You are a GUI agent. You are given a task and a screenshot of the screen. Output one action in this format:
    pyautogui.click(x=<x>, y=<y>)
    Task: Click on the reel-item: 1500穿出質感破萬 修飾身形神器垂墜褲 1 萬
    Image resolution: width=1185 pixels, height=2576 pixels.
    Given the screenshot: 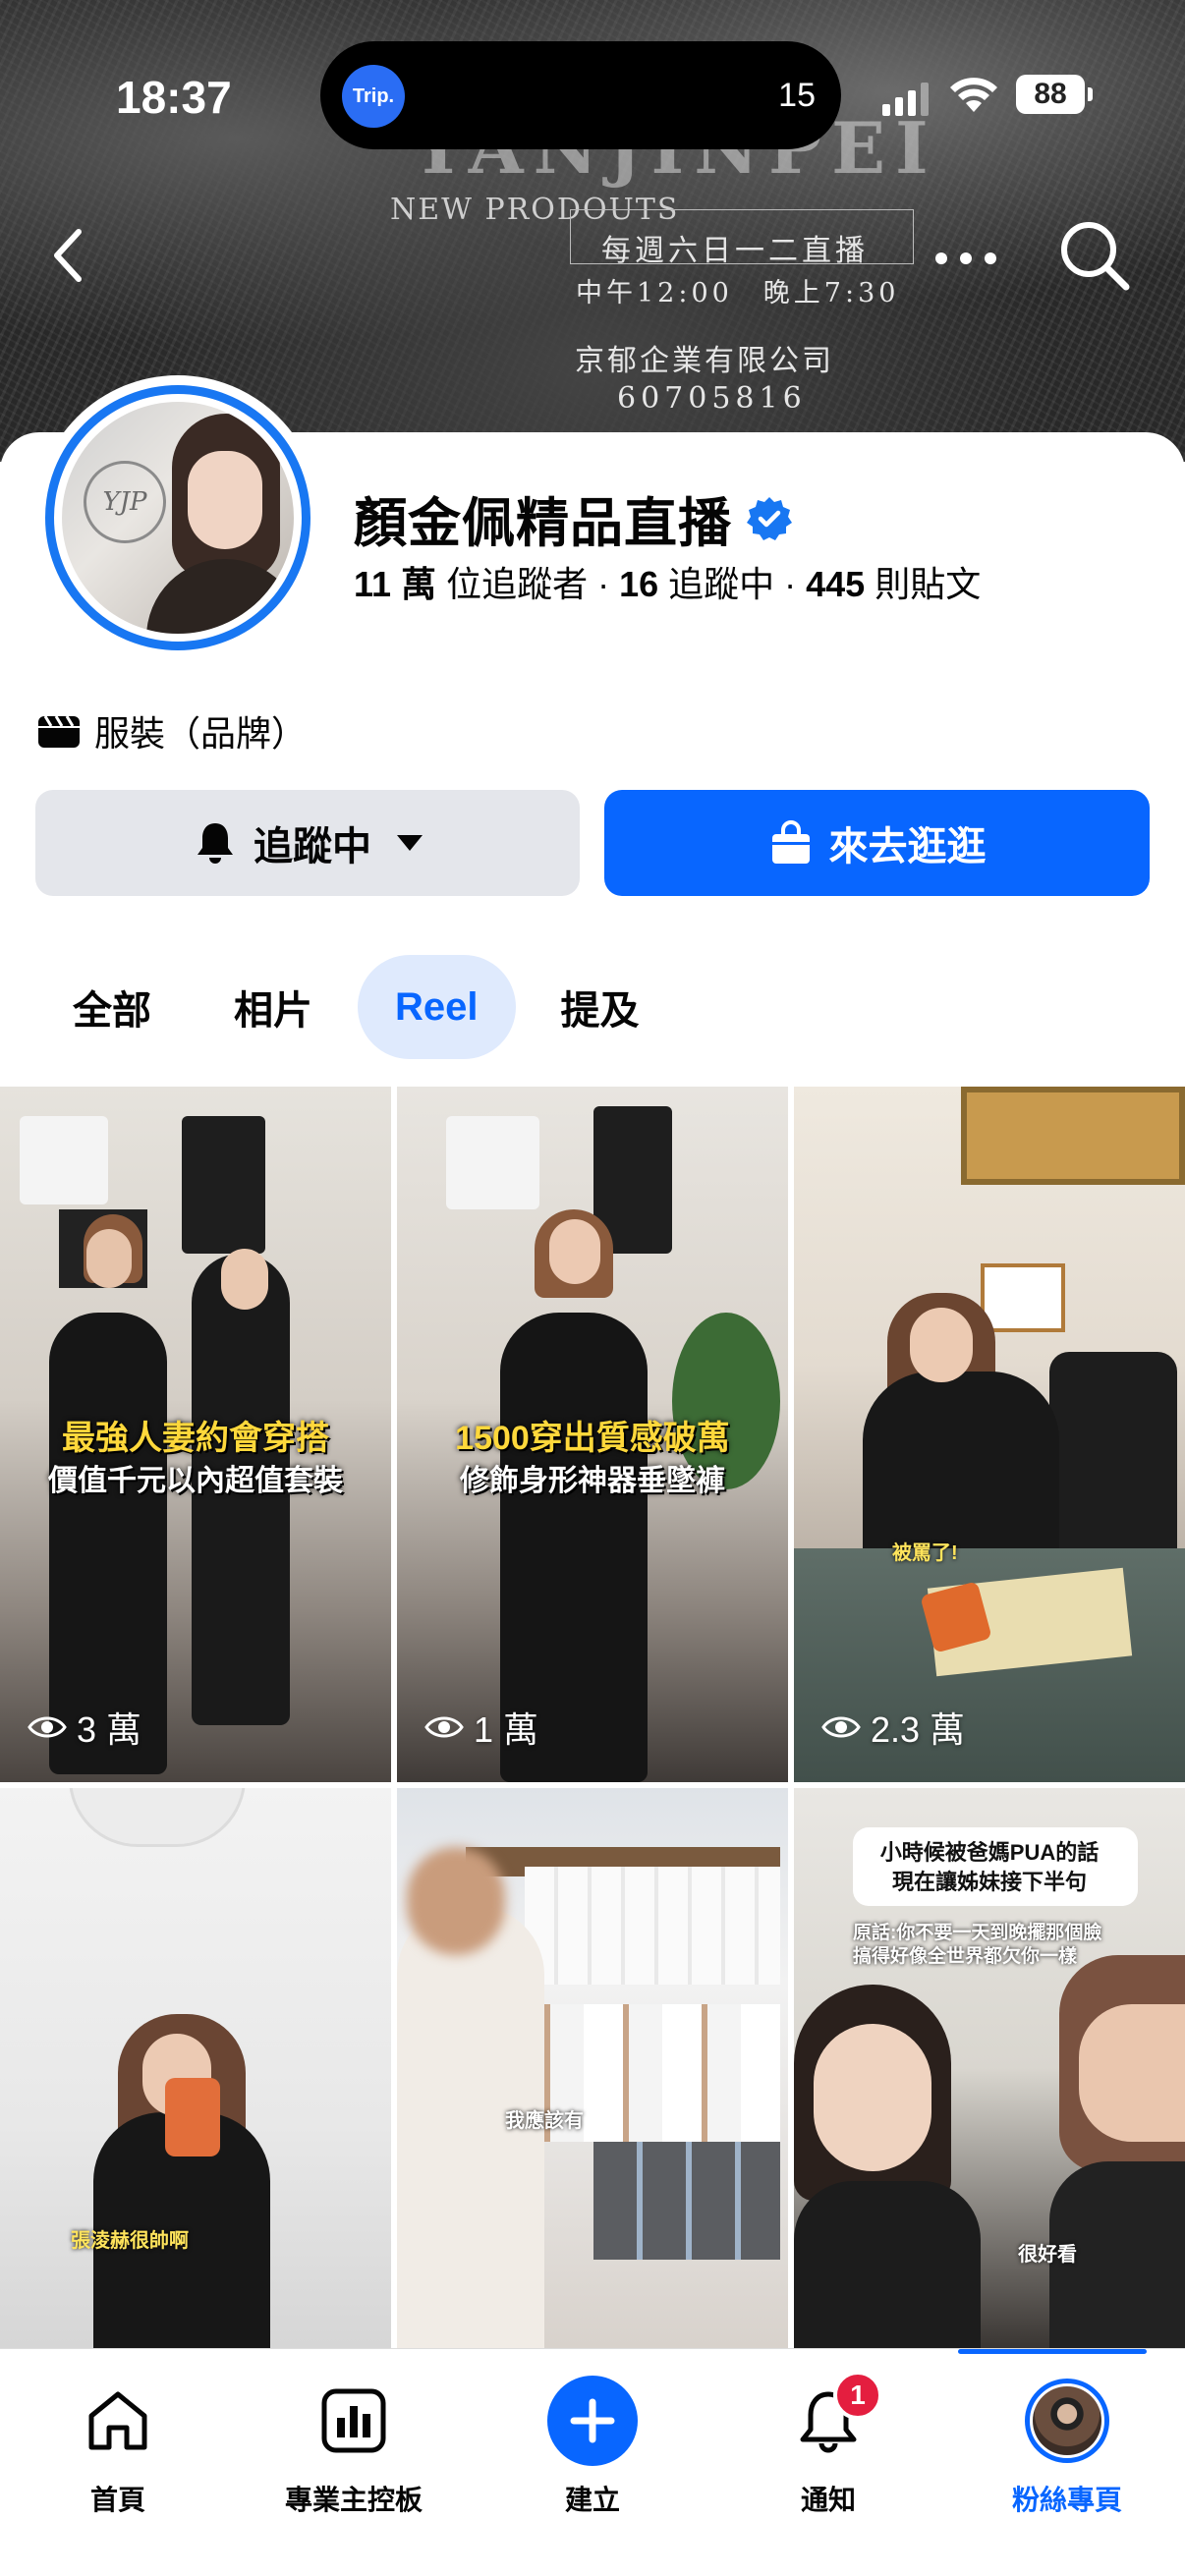 What is the action you would take?
    pyautogui.click(x=592, y=1434)
    